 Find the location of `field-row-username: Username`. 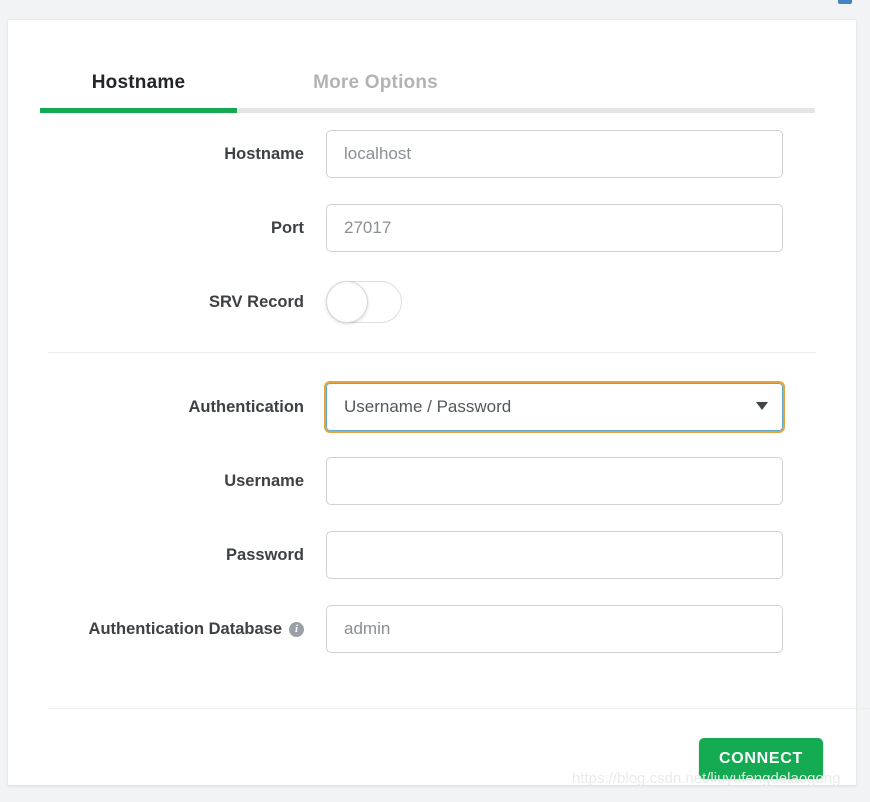

field-row-username: Username is located at coordinates (432, 481).